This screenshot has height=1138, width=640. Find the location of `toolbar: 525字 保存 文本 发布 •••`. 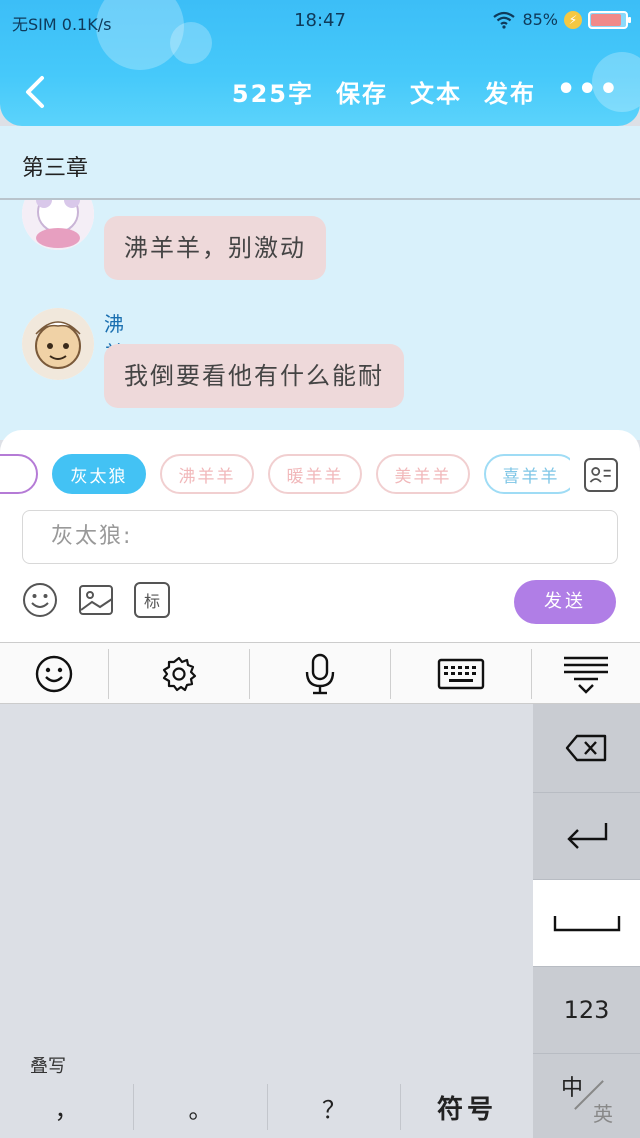

toolbar: 525字 保存 文本 发布 ••• is located at coordinates (320, 92).